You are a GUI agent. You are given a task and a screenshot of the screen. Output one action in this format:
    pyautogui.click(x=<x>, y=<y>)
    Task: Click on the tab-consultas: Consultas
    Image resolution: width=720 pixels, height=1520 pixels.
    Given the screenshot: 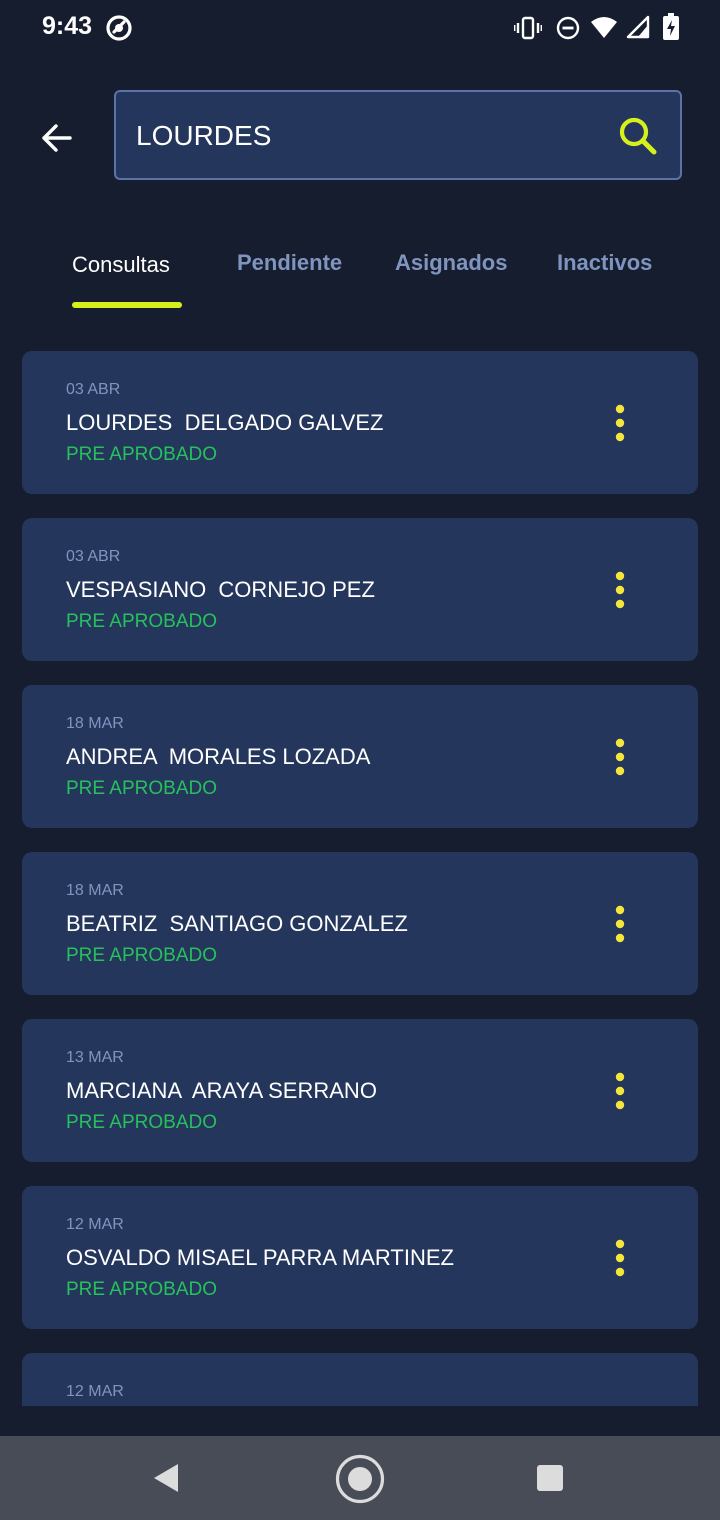 What is the action you would take?
    pyautogui.click(x=121, y=265)
    